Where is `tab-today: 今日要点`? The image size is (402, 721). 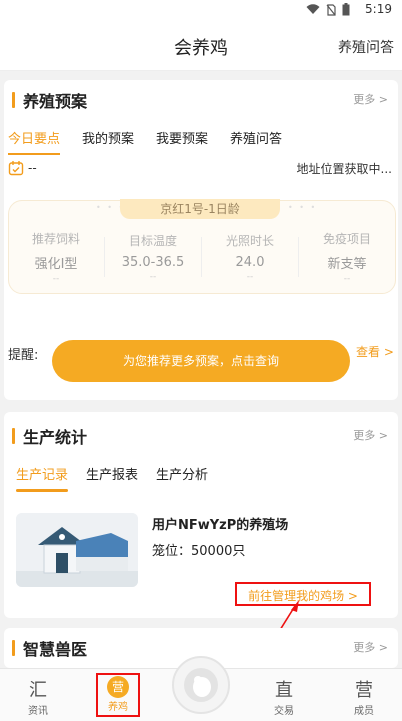
tab-today: 今日要点 is located at coordinates (34, 141).